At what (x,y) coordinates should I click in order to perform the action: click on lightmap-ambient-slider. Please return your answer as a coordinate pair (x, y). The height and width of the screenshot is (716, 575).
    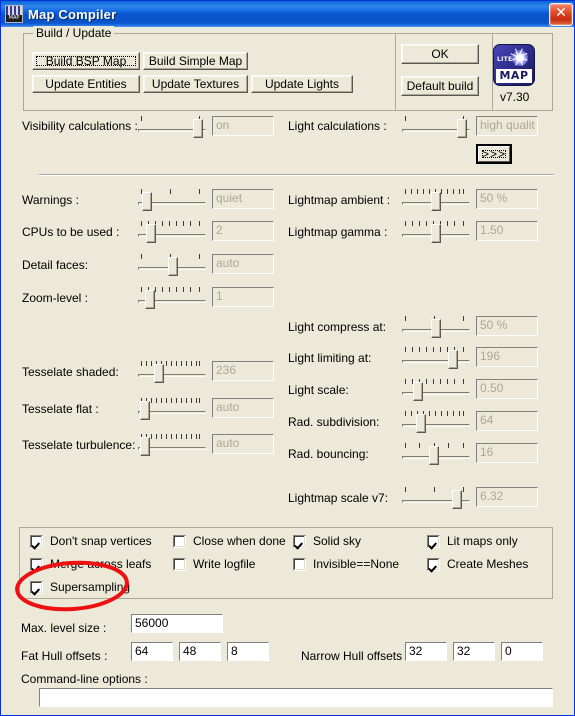
    Looking at the image, I should click on (436, 201).